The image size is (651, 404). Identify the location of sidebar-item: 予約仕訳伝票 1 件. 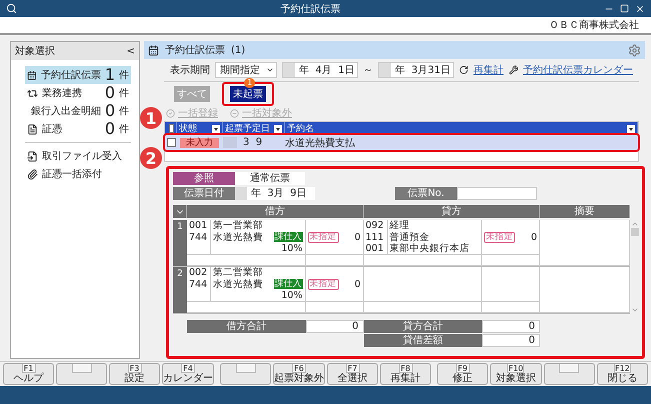
(78, 75).